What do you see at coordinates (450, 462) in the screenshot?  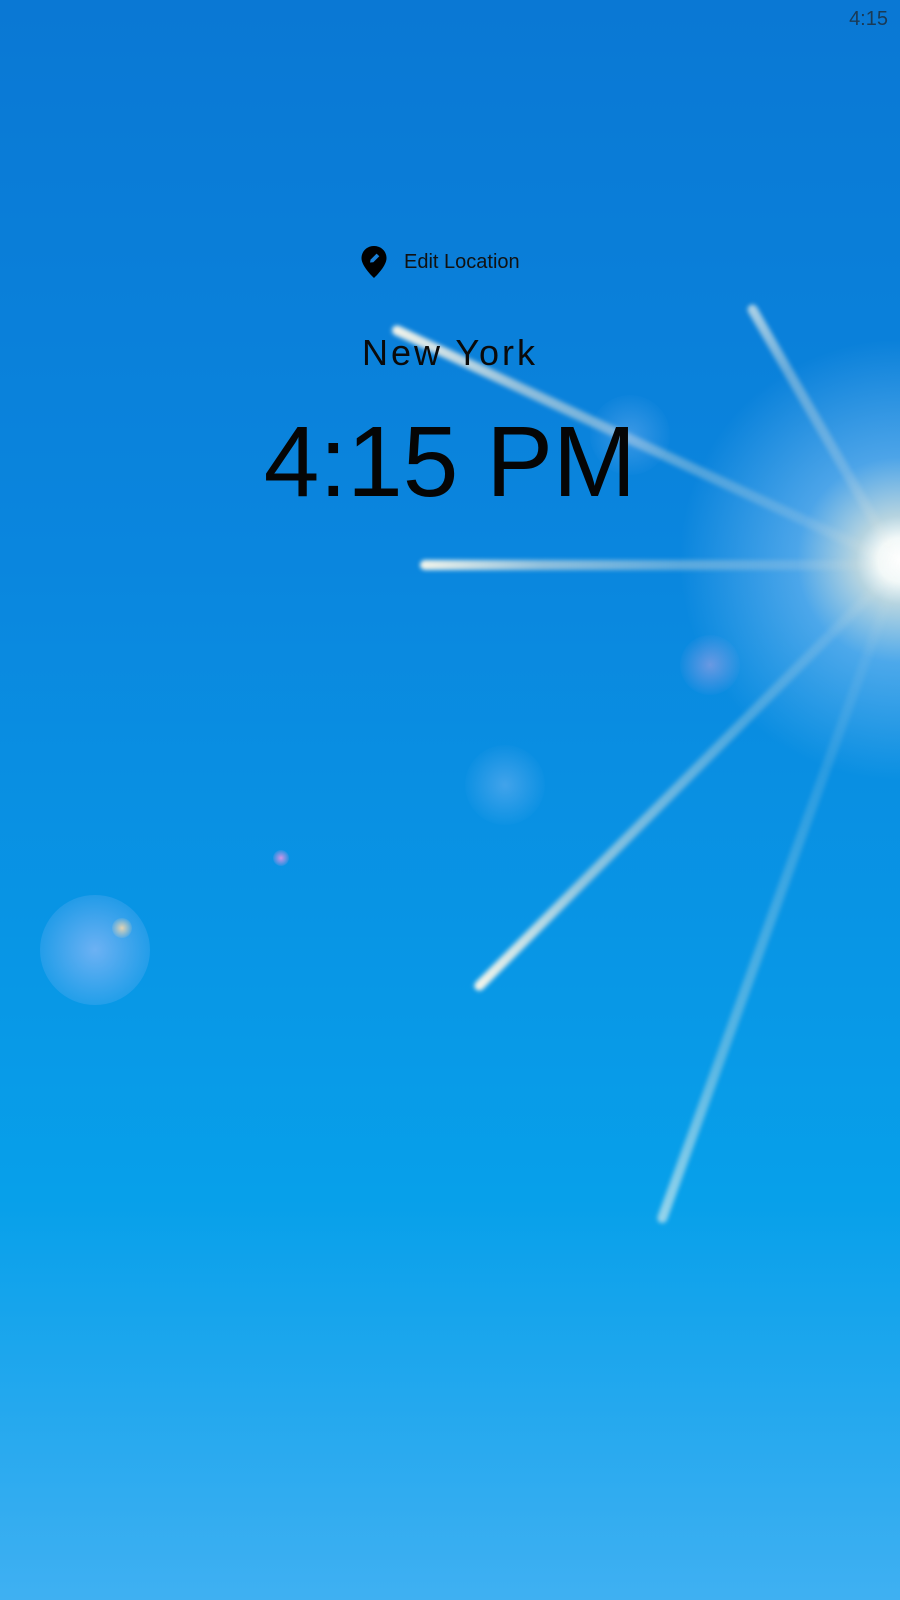 I see `local-time: 4:15 PM` at bounding box center [450, 462].